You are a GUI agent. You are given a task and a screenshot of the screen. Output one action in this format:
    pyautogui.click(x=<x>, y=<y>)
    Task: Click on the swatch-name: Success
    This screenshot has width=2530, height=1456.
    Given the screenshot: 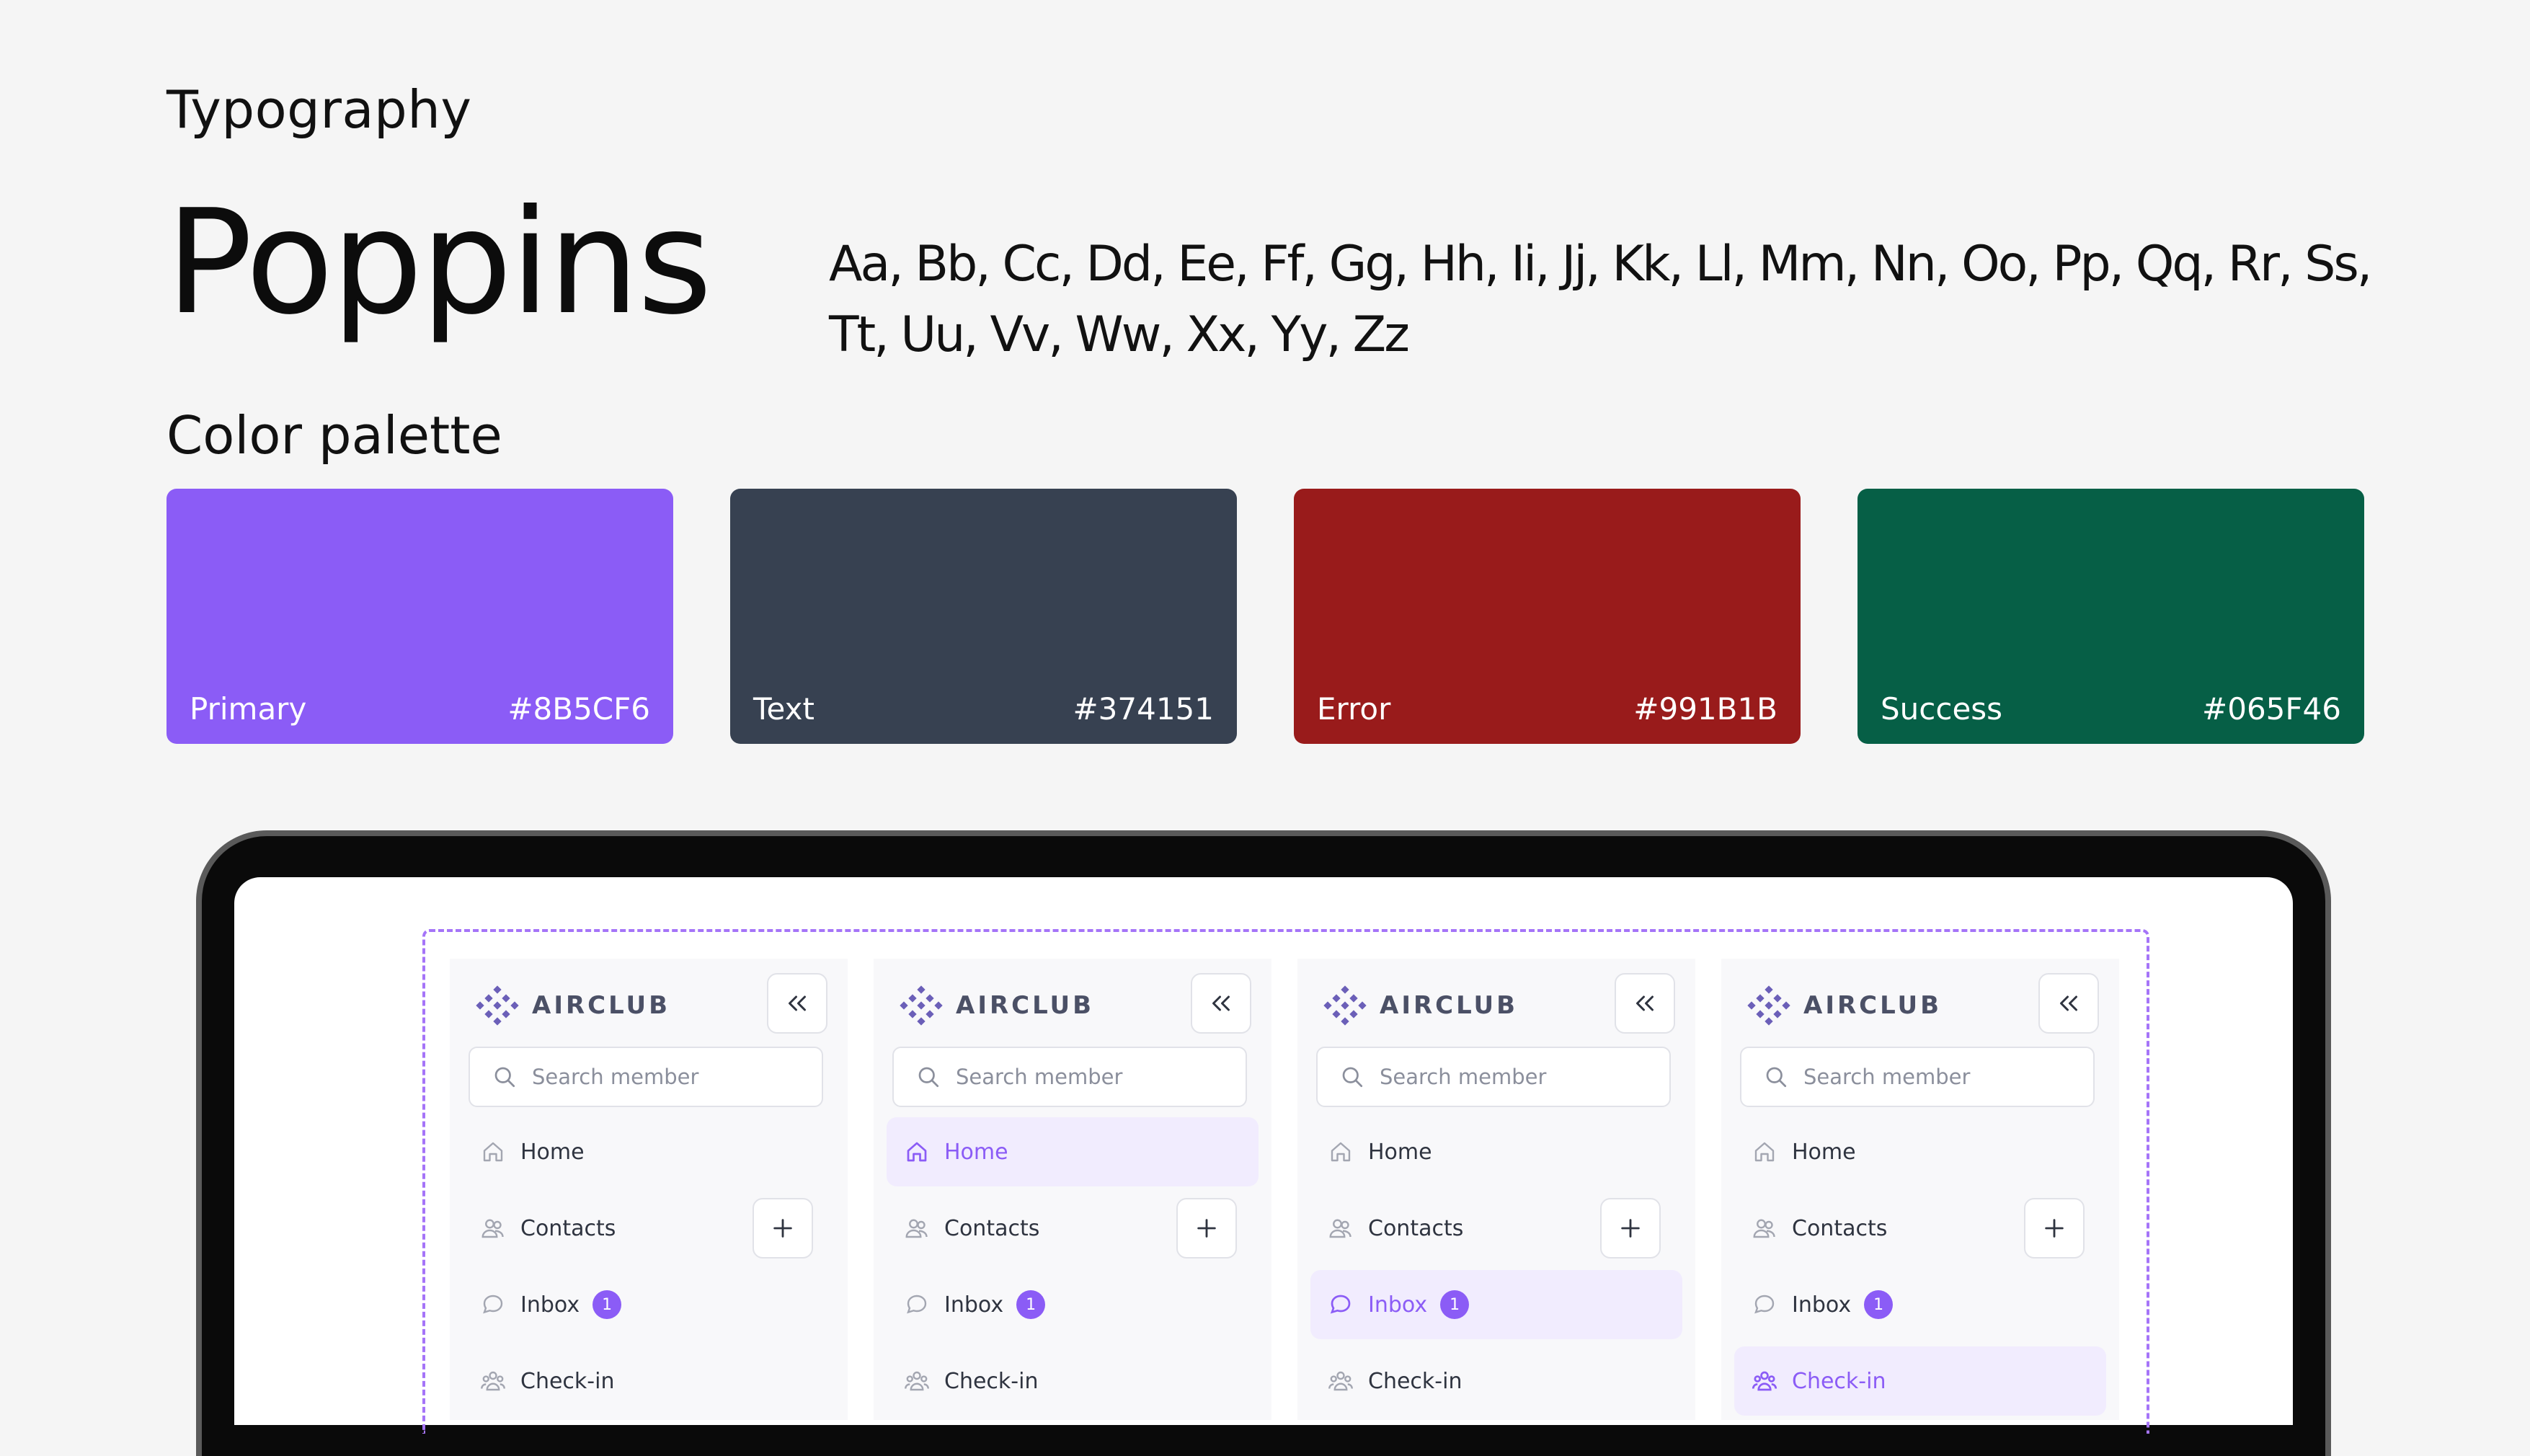 What is the action you would take?
    pyautogui.click(x=1942, y=709)
    